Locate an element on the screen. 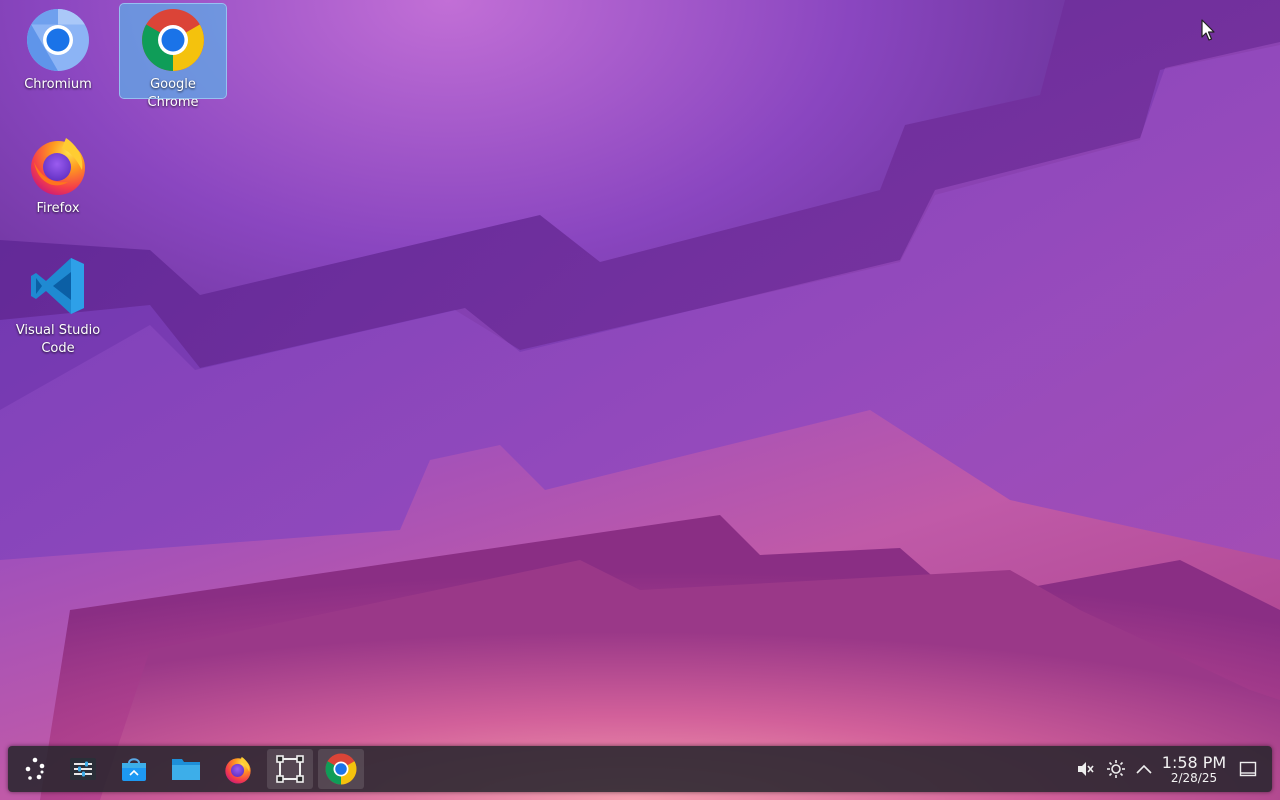  volume-muted-icon is located at coordinates (1086, 769).